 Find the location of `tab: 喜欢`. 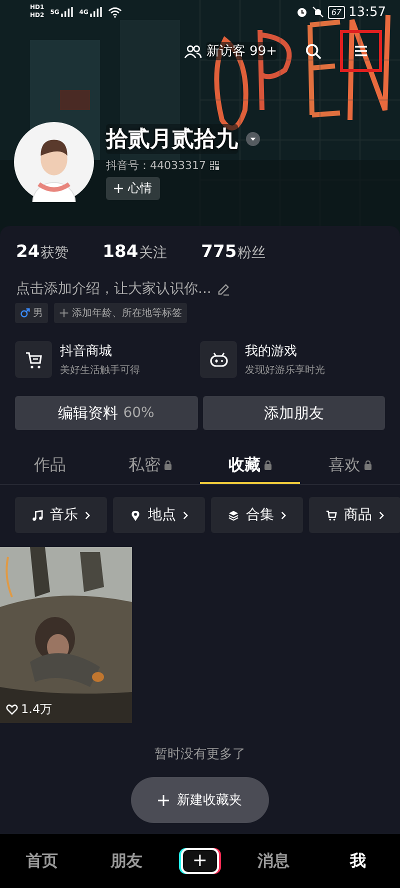

tab: 喜欢 is located at coordinates (350, 466).